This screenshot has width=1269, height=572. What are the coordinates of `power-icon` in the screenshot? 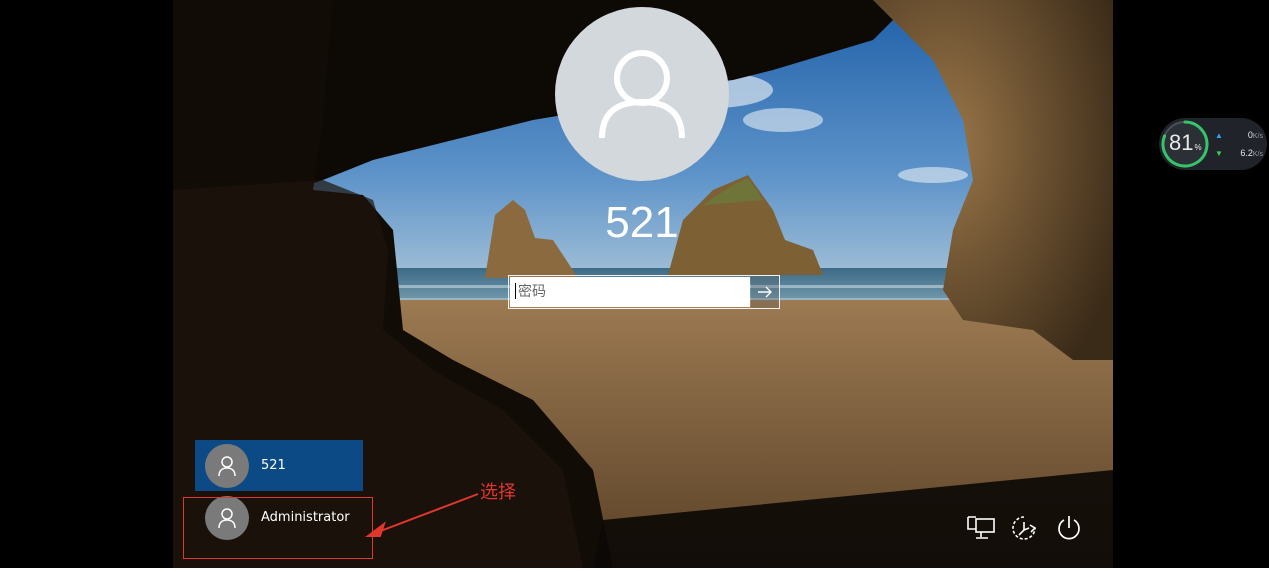 It's located at (1069, 528).